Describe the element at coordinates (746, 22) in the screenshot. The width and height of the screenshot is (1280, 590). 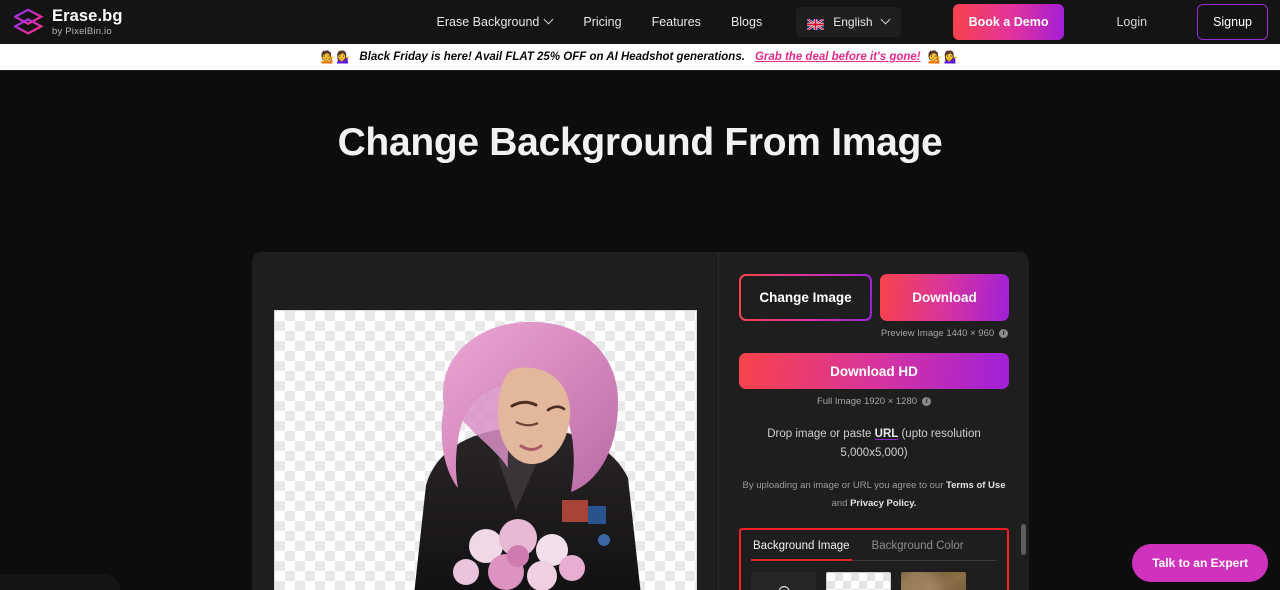
I see `nav-item-blogs: Blogs` at that location.